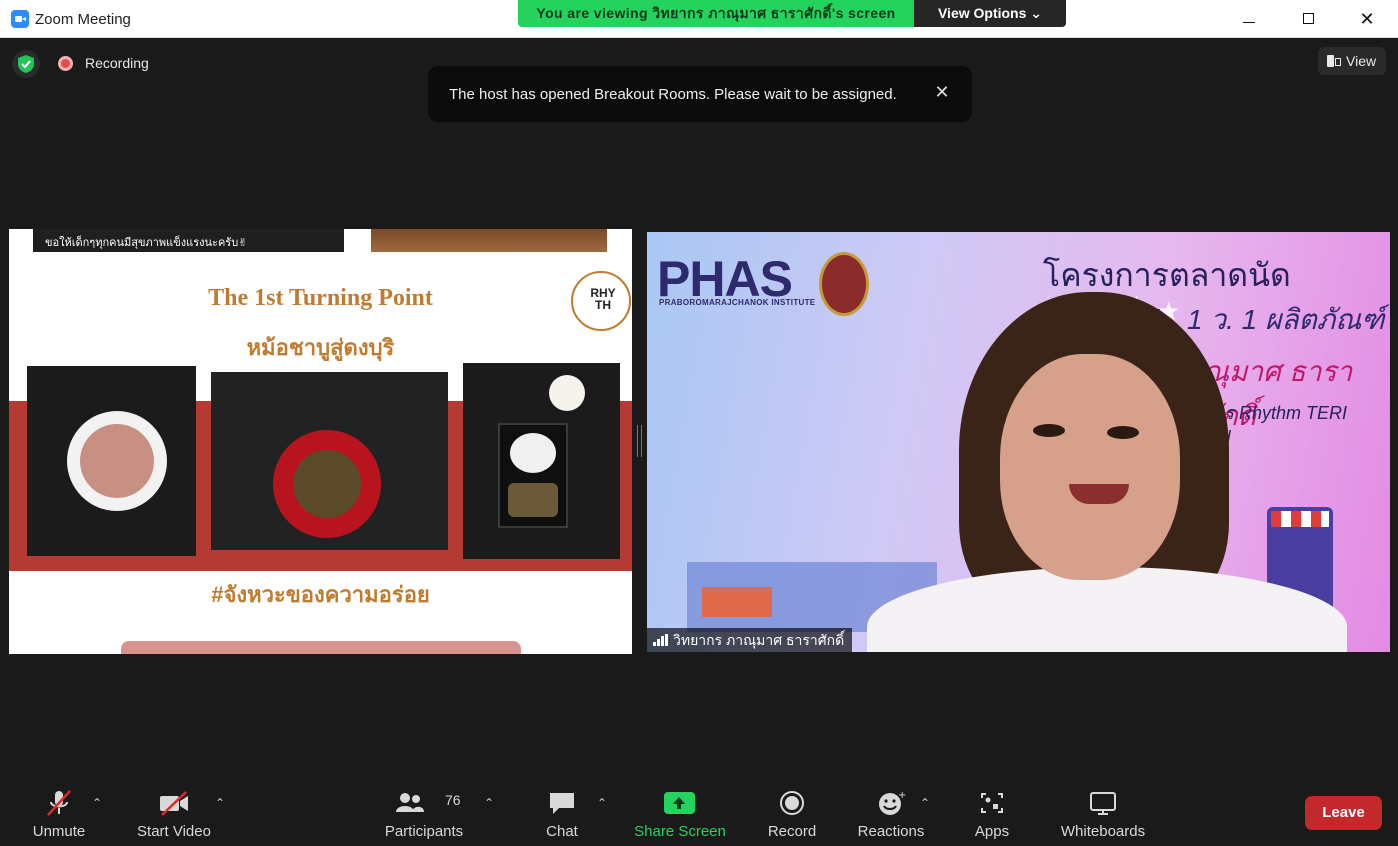 The height and width of the screenshot is (846, 1398). Describe the element at coordinates (562, 803) in the screenshot. I see `chat-bubble-icon` at that location.